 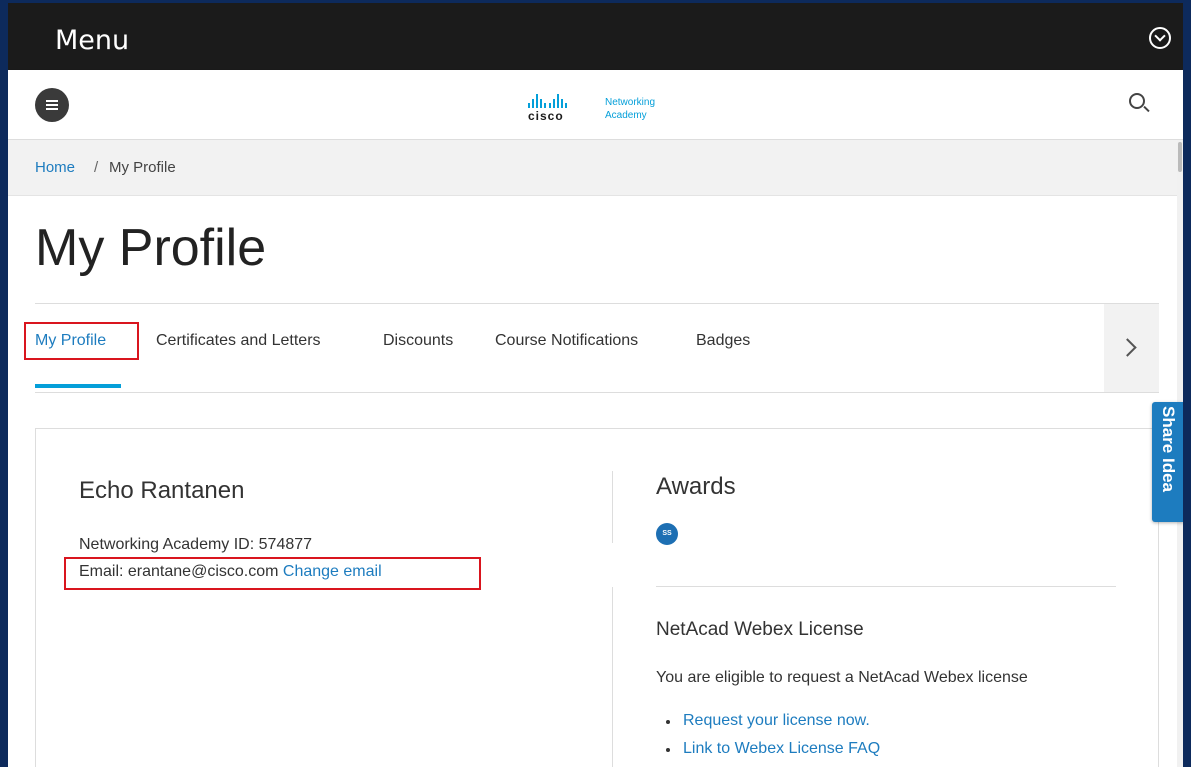 What do you see at coordinates (78, 386) in the screenshot?
I see `active-tab-indicator` at bounding box center [78, 386].